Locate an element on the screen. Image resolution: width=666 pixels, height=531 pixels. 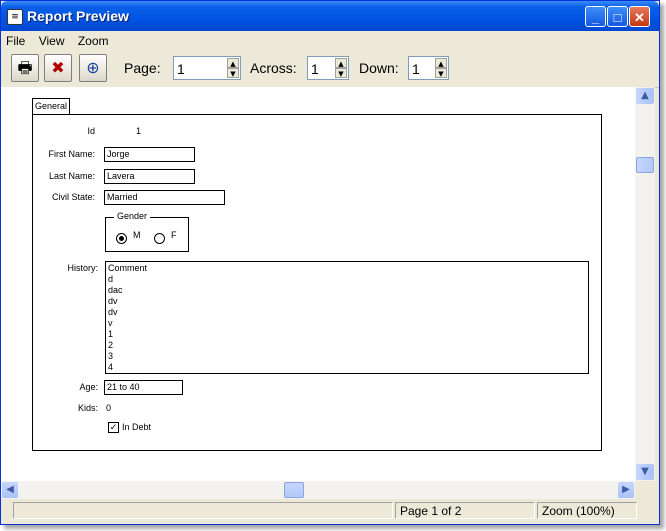
history-label: History: is located at coordinates (82, 268).